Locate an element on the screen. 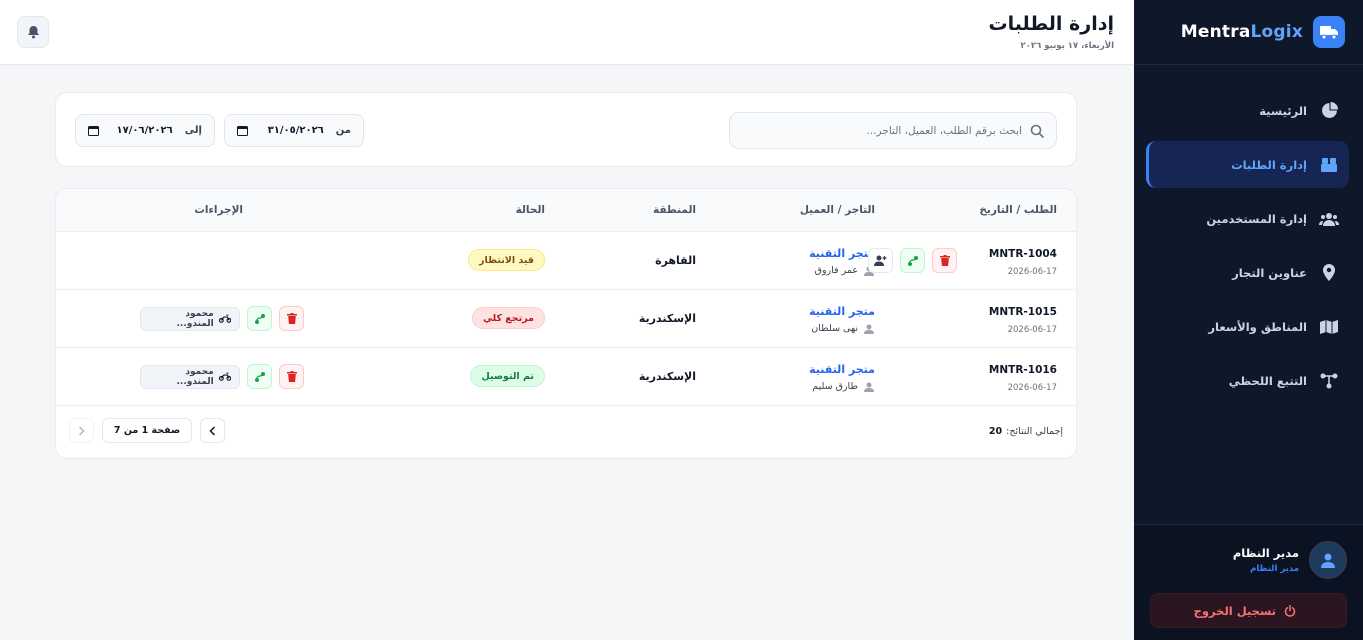 This screenshot has height=640, width=1363. chevron-left-icon is located at coordinates (212, 430).